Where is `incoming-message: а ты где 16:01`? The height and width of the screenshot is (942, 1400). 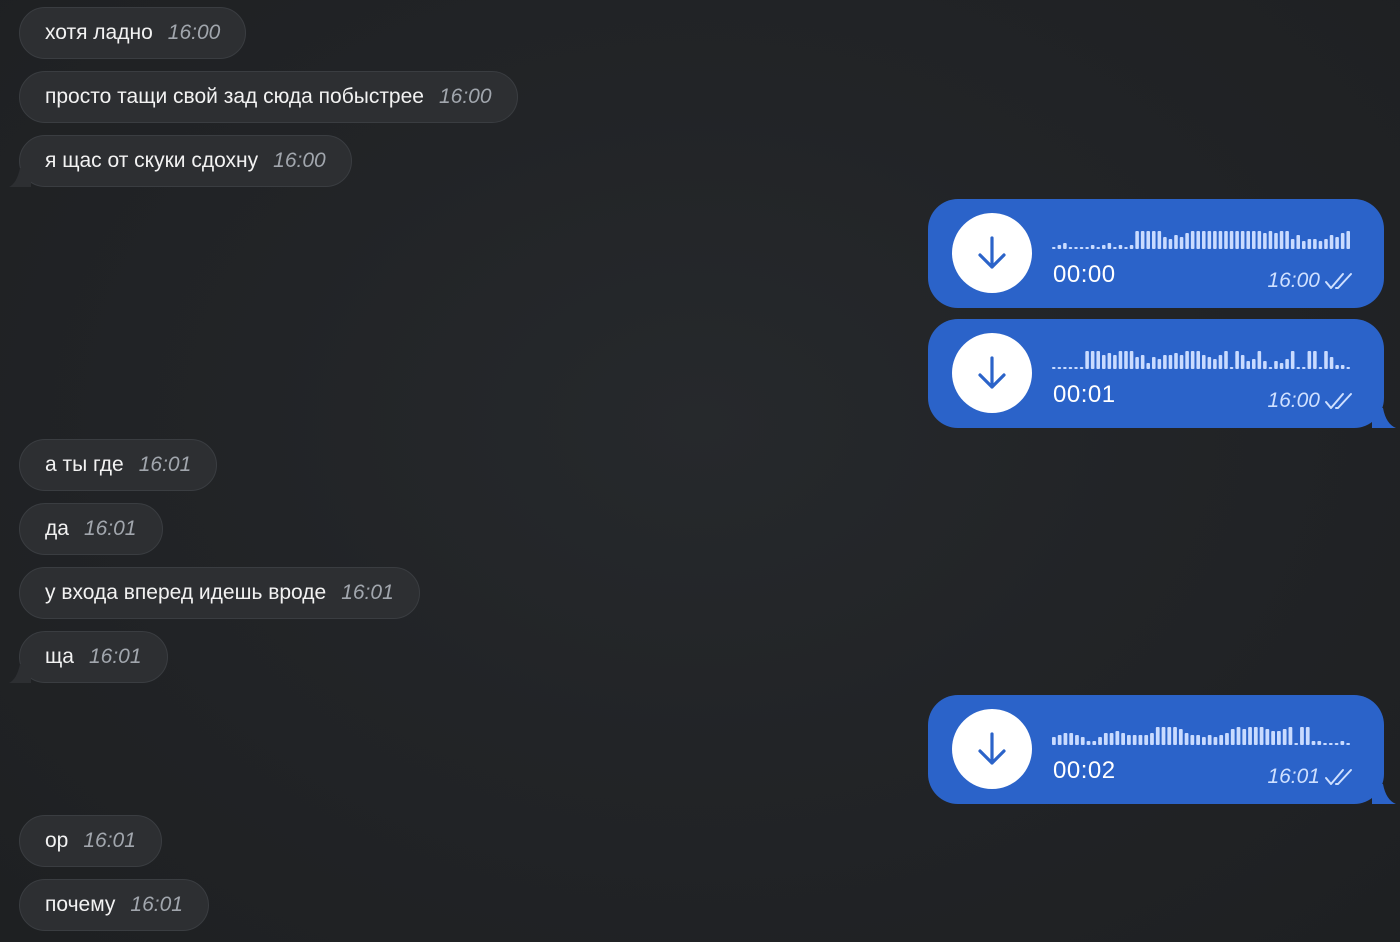
incoming-message: а ты где 16:01 is located at coordinates (118, 465).